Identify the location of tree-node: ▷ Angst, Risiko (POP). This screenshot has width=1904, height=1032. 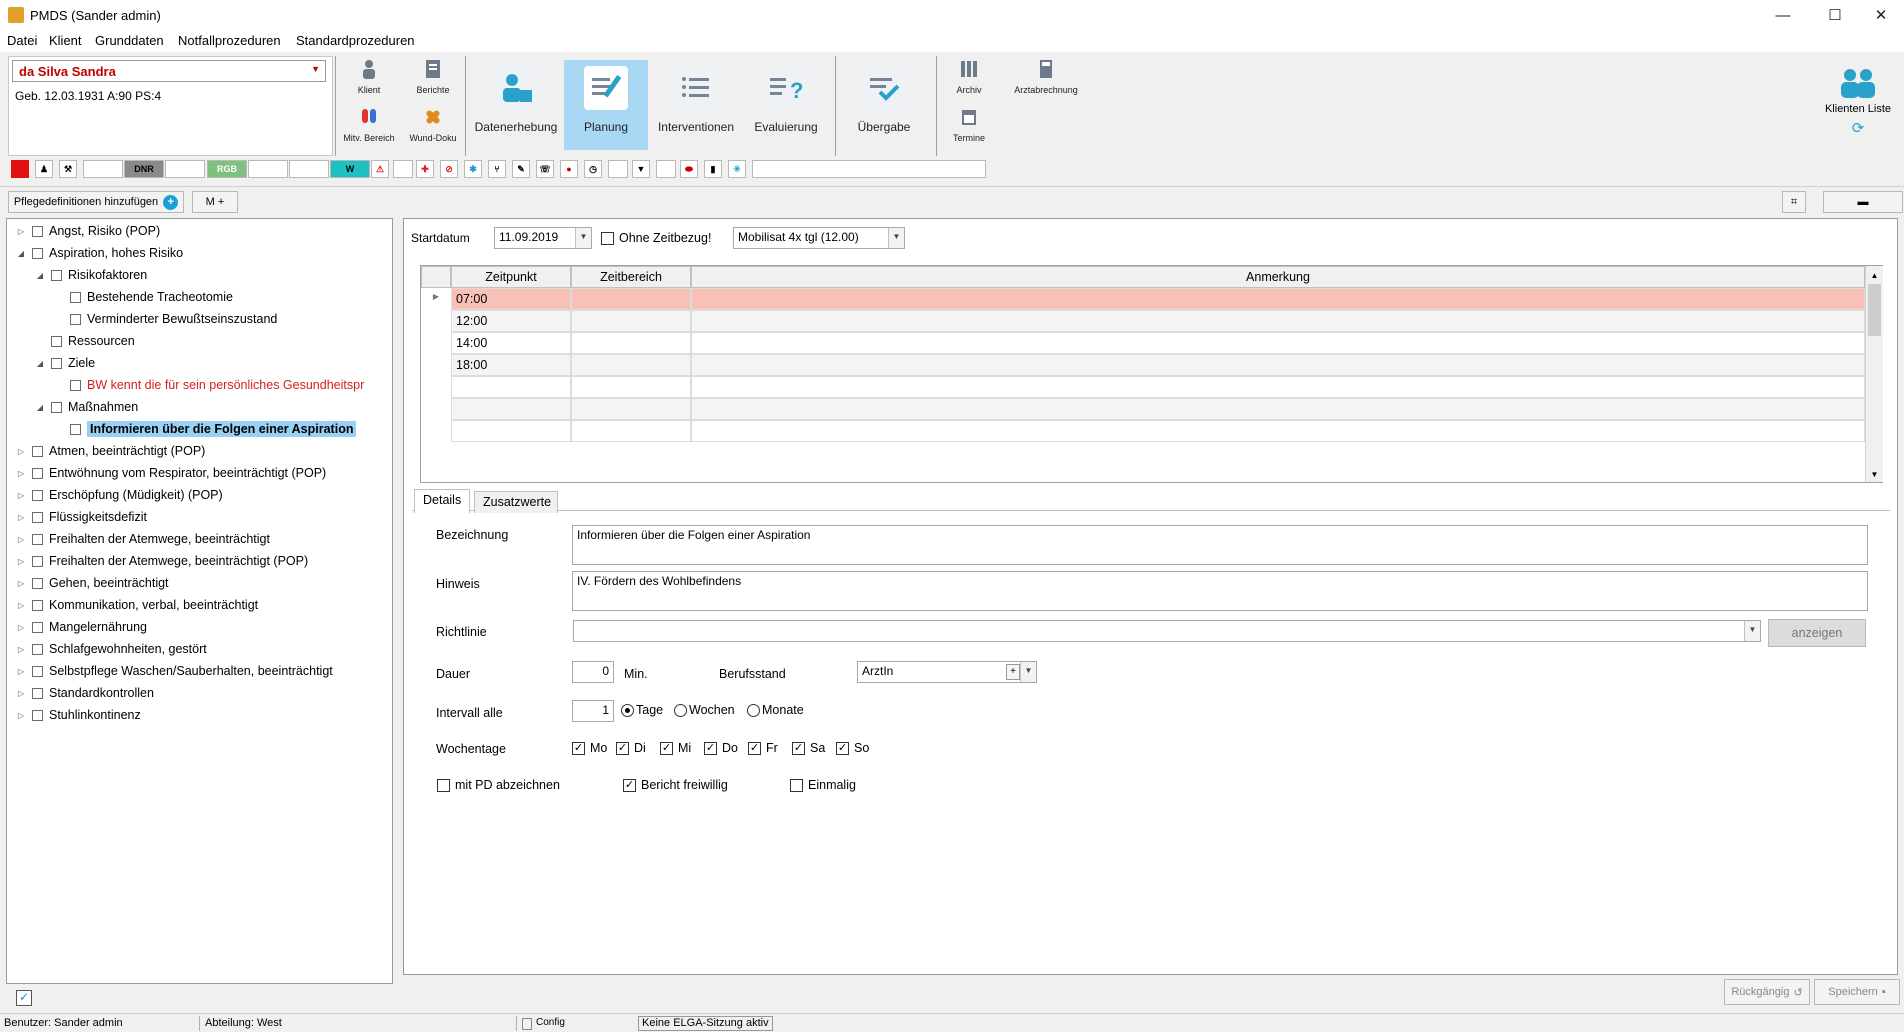
(87, 231).